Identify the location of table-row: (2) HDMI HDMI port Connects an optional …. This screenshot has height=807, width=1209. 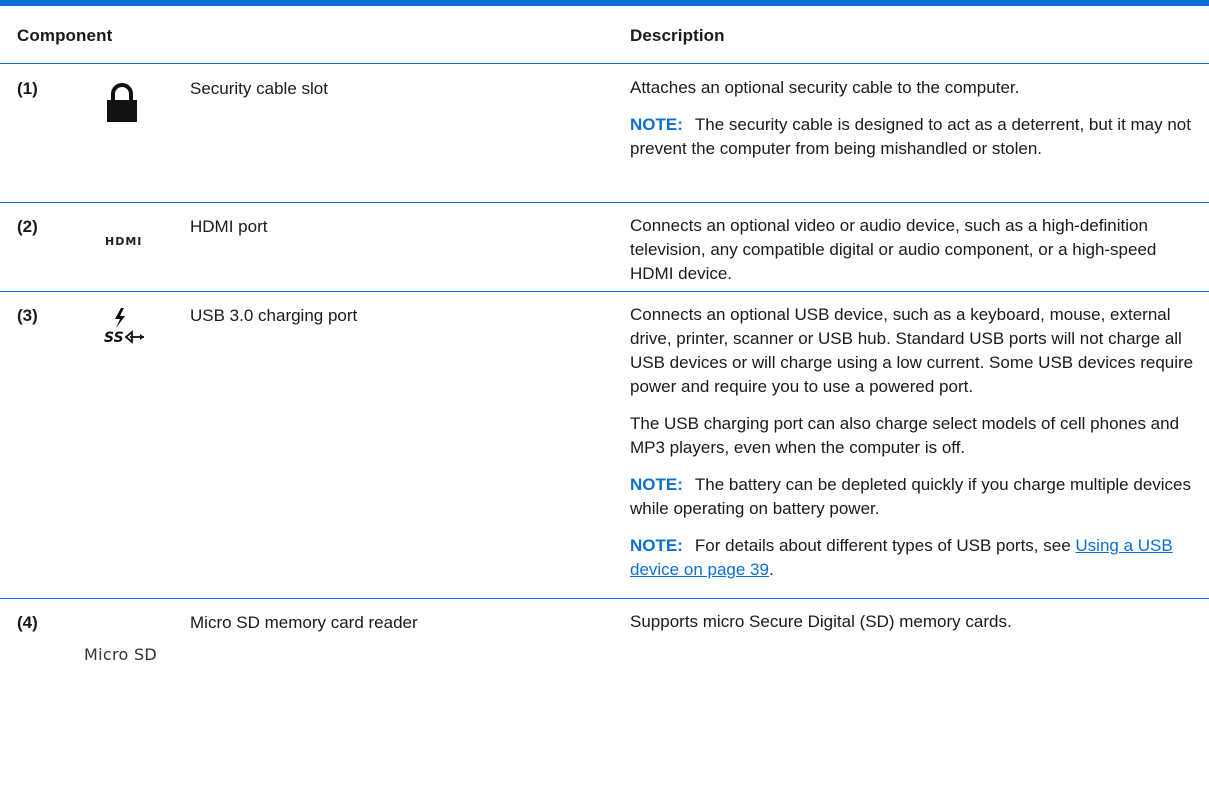
(604, 247).